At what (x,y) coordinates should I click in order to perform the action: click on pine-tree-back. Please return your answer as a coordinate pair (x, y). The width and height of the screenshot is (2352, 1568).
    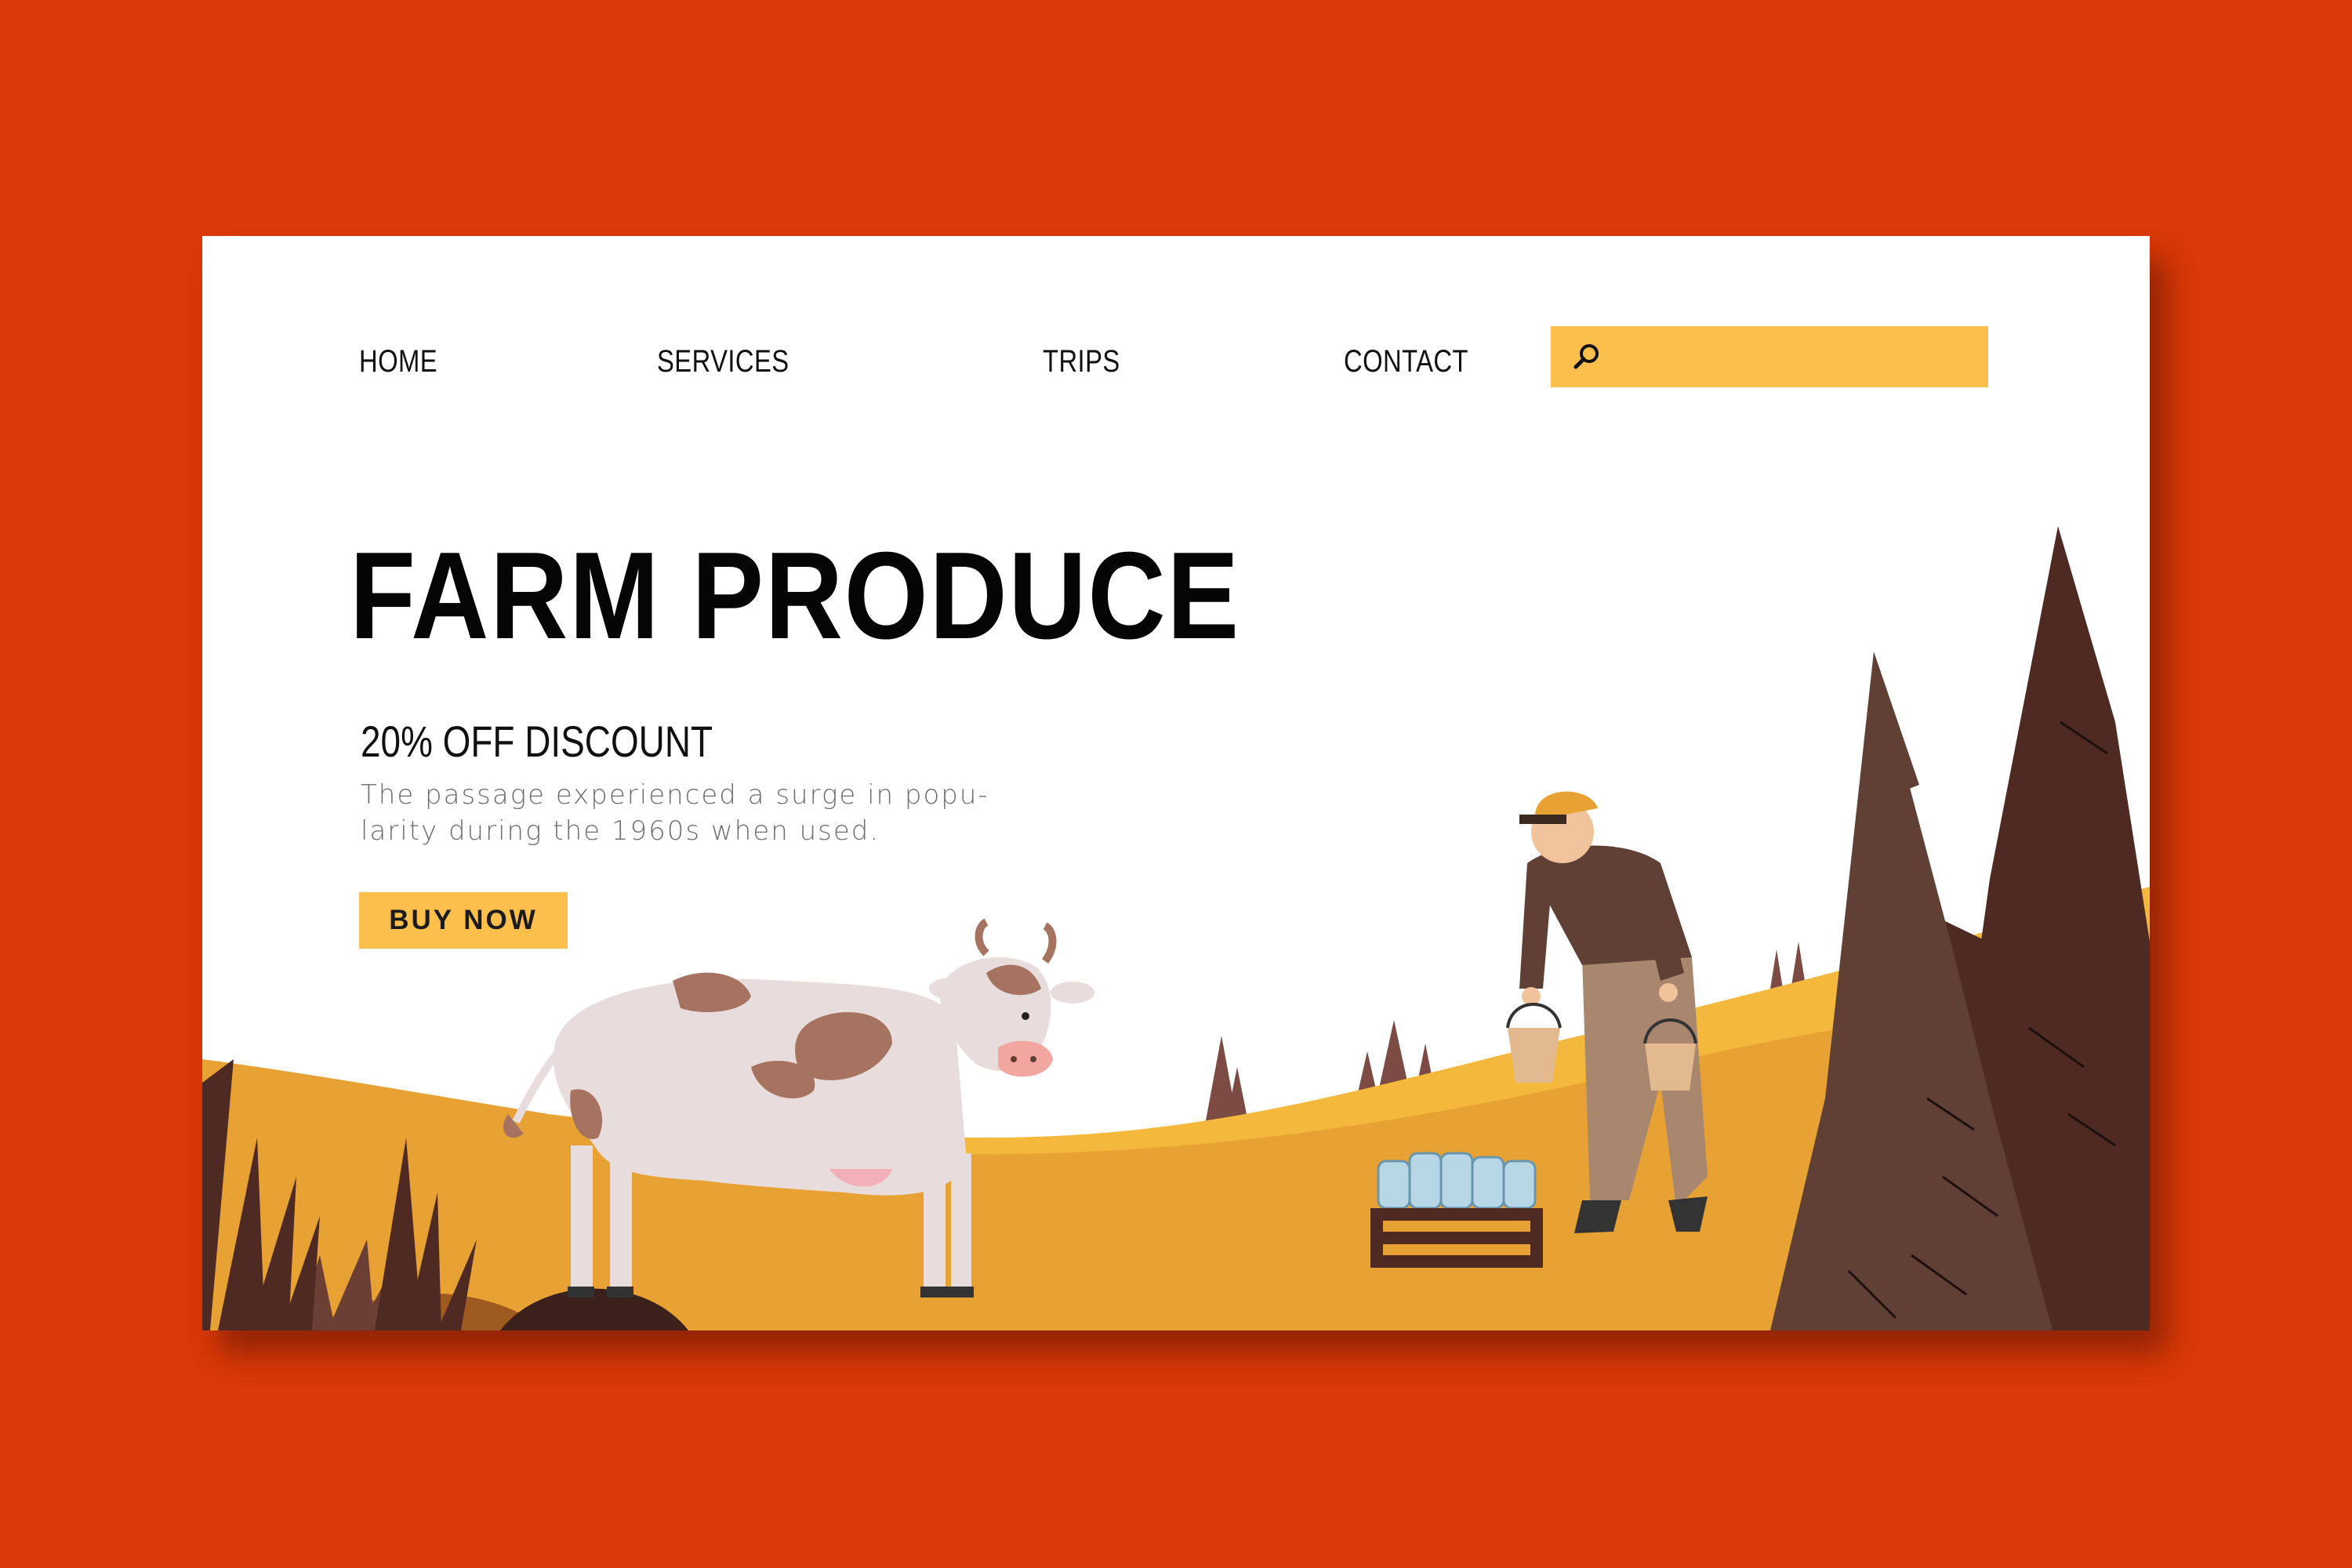
    Looking at the image, I should click on (1976, 928).